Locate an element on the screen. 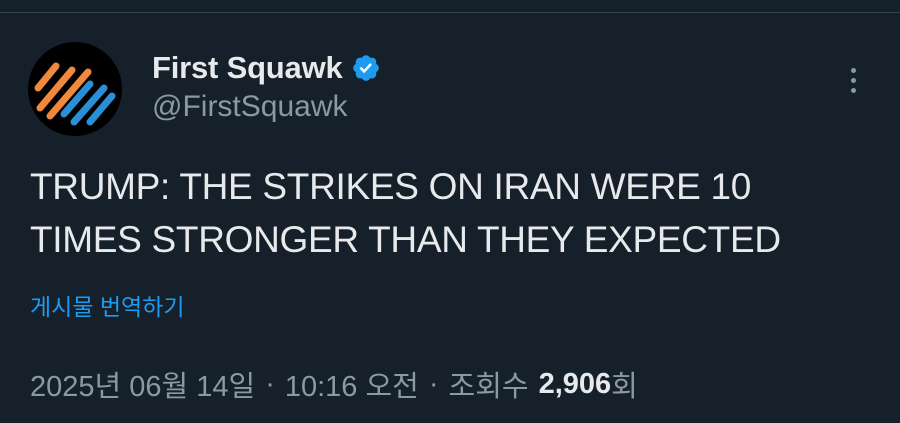  translate-post-link: 게시물 번역하기 is located at coordinates (107, 305).